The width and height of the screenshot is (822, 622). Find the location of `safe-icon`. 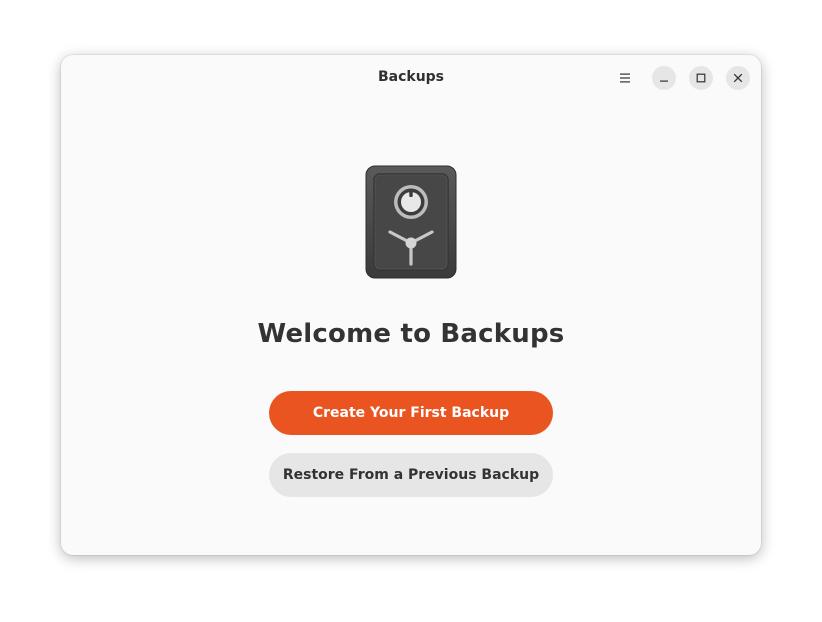

safe-icon is located at coordinates (411, 222).